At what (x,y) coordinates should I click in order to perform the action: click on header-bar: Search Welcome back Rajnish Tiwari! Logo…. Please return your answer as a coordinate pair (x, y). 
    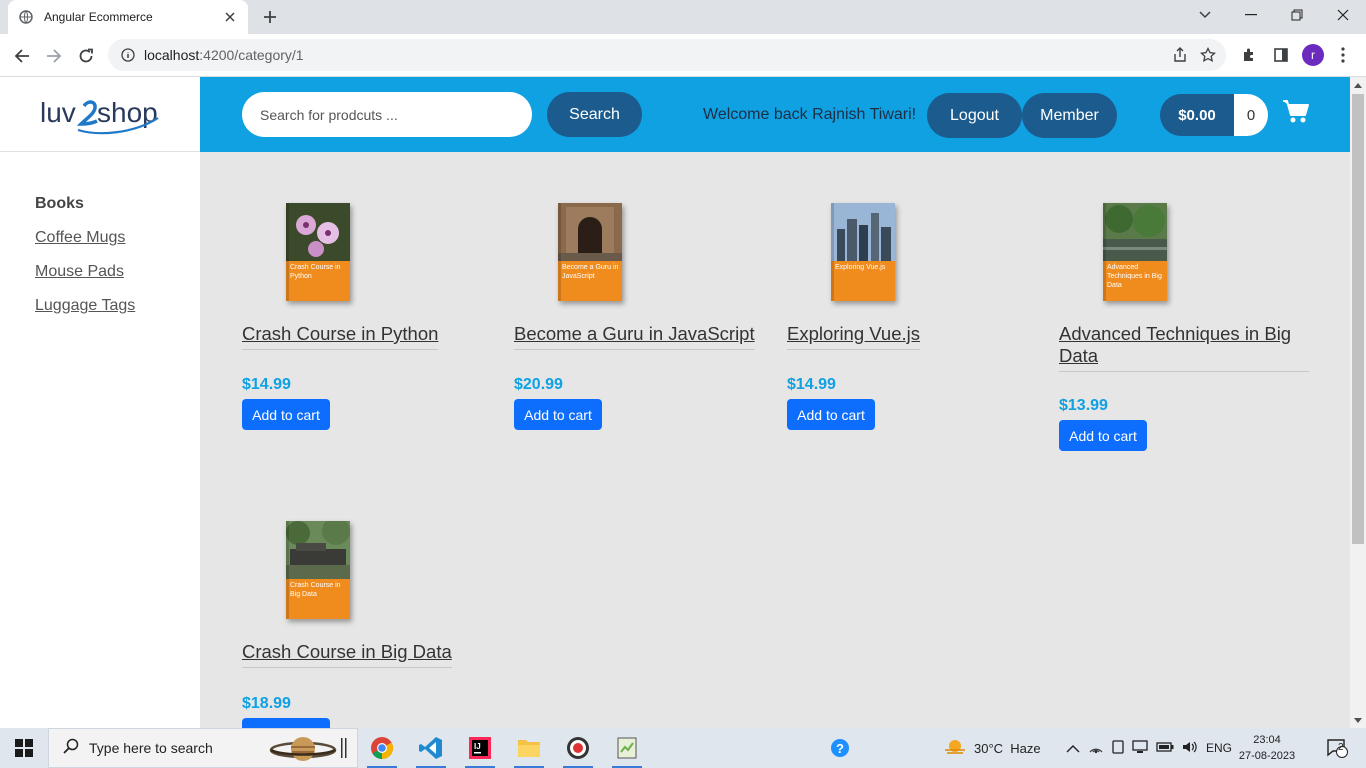
    Looking at the image, I should click on (775, 114).